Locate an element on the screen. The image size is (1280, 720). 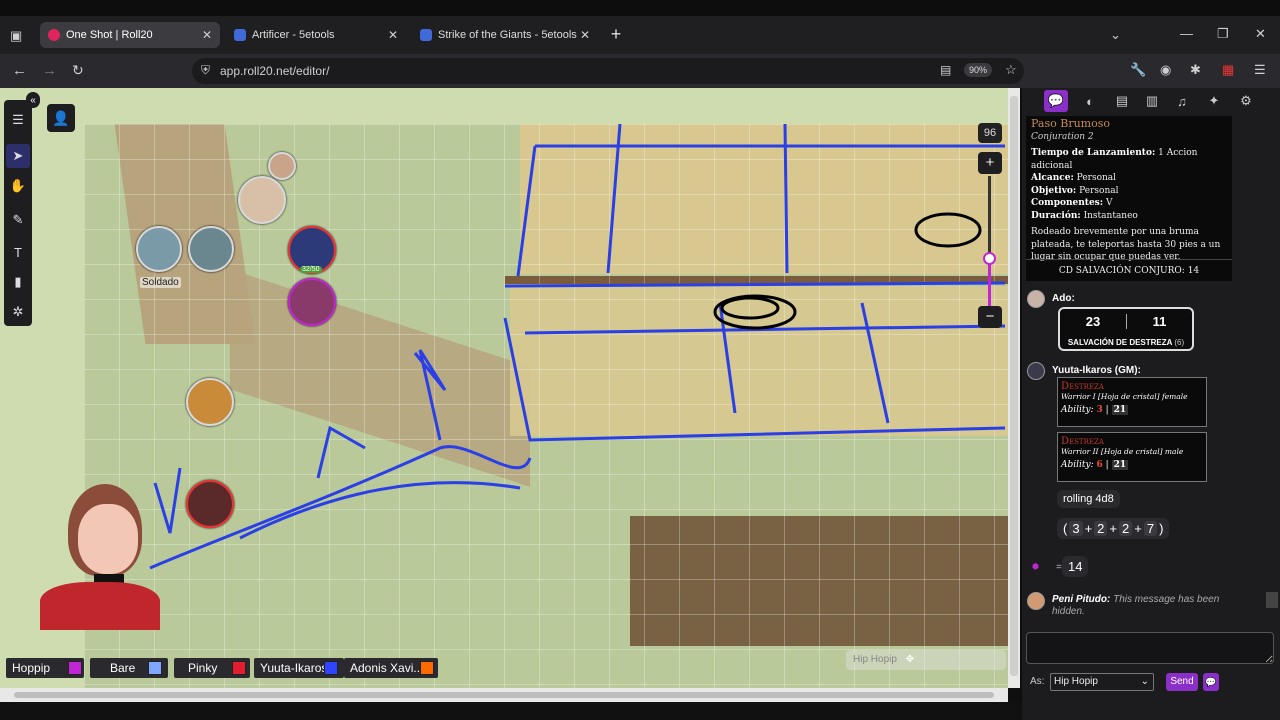
security-icon: ⛨ is located at coordinates (205, 70).